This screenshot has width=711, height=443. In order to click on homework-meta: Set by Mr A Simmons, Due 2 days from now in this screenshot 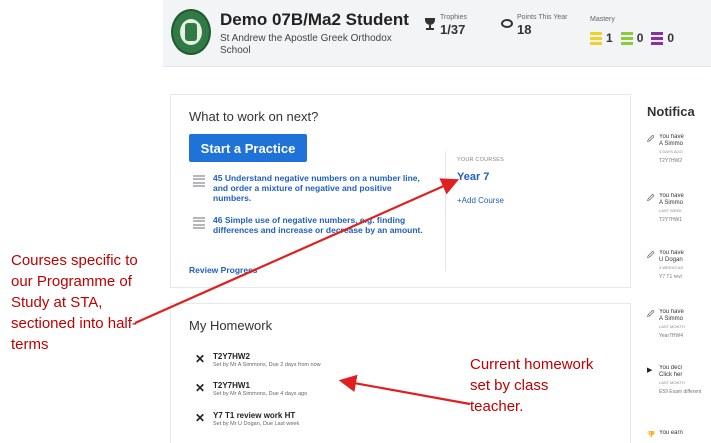, I will do `click(267, 365)`.